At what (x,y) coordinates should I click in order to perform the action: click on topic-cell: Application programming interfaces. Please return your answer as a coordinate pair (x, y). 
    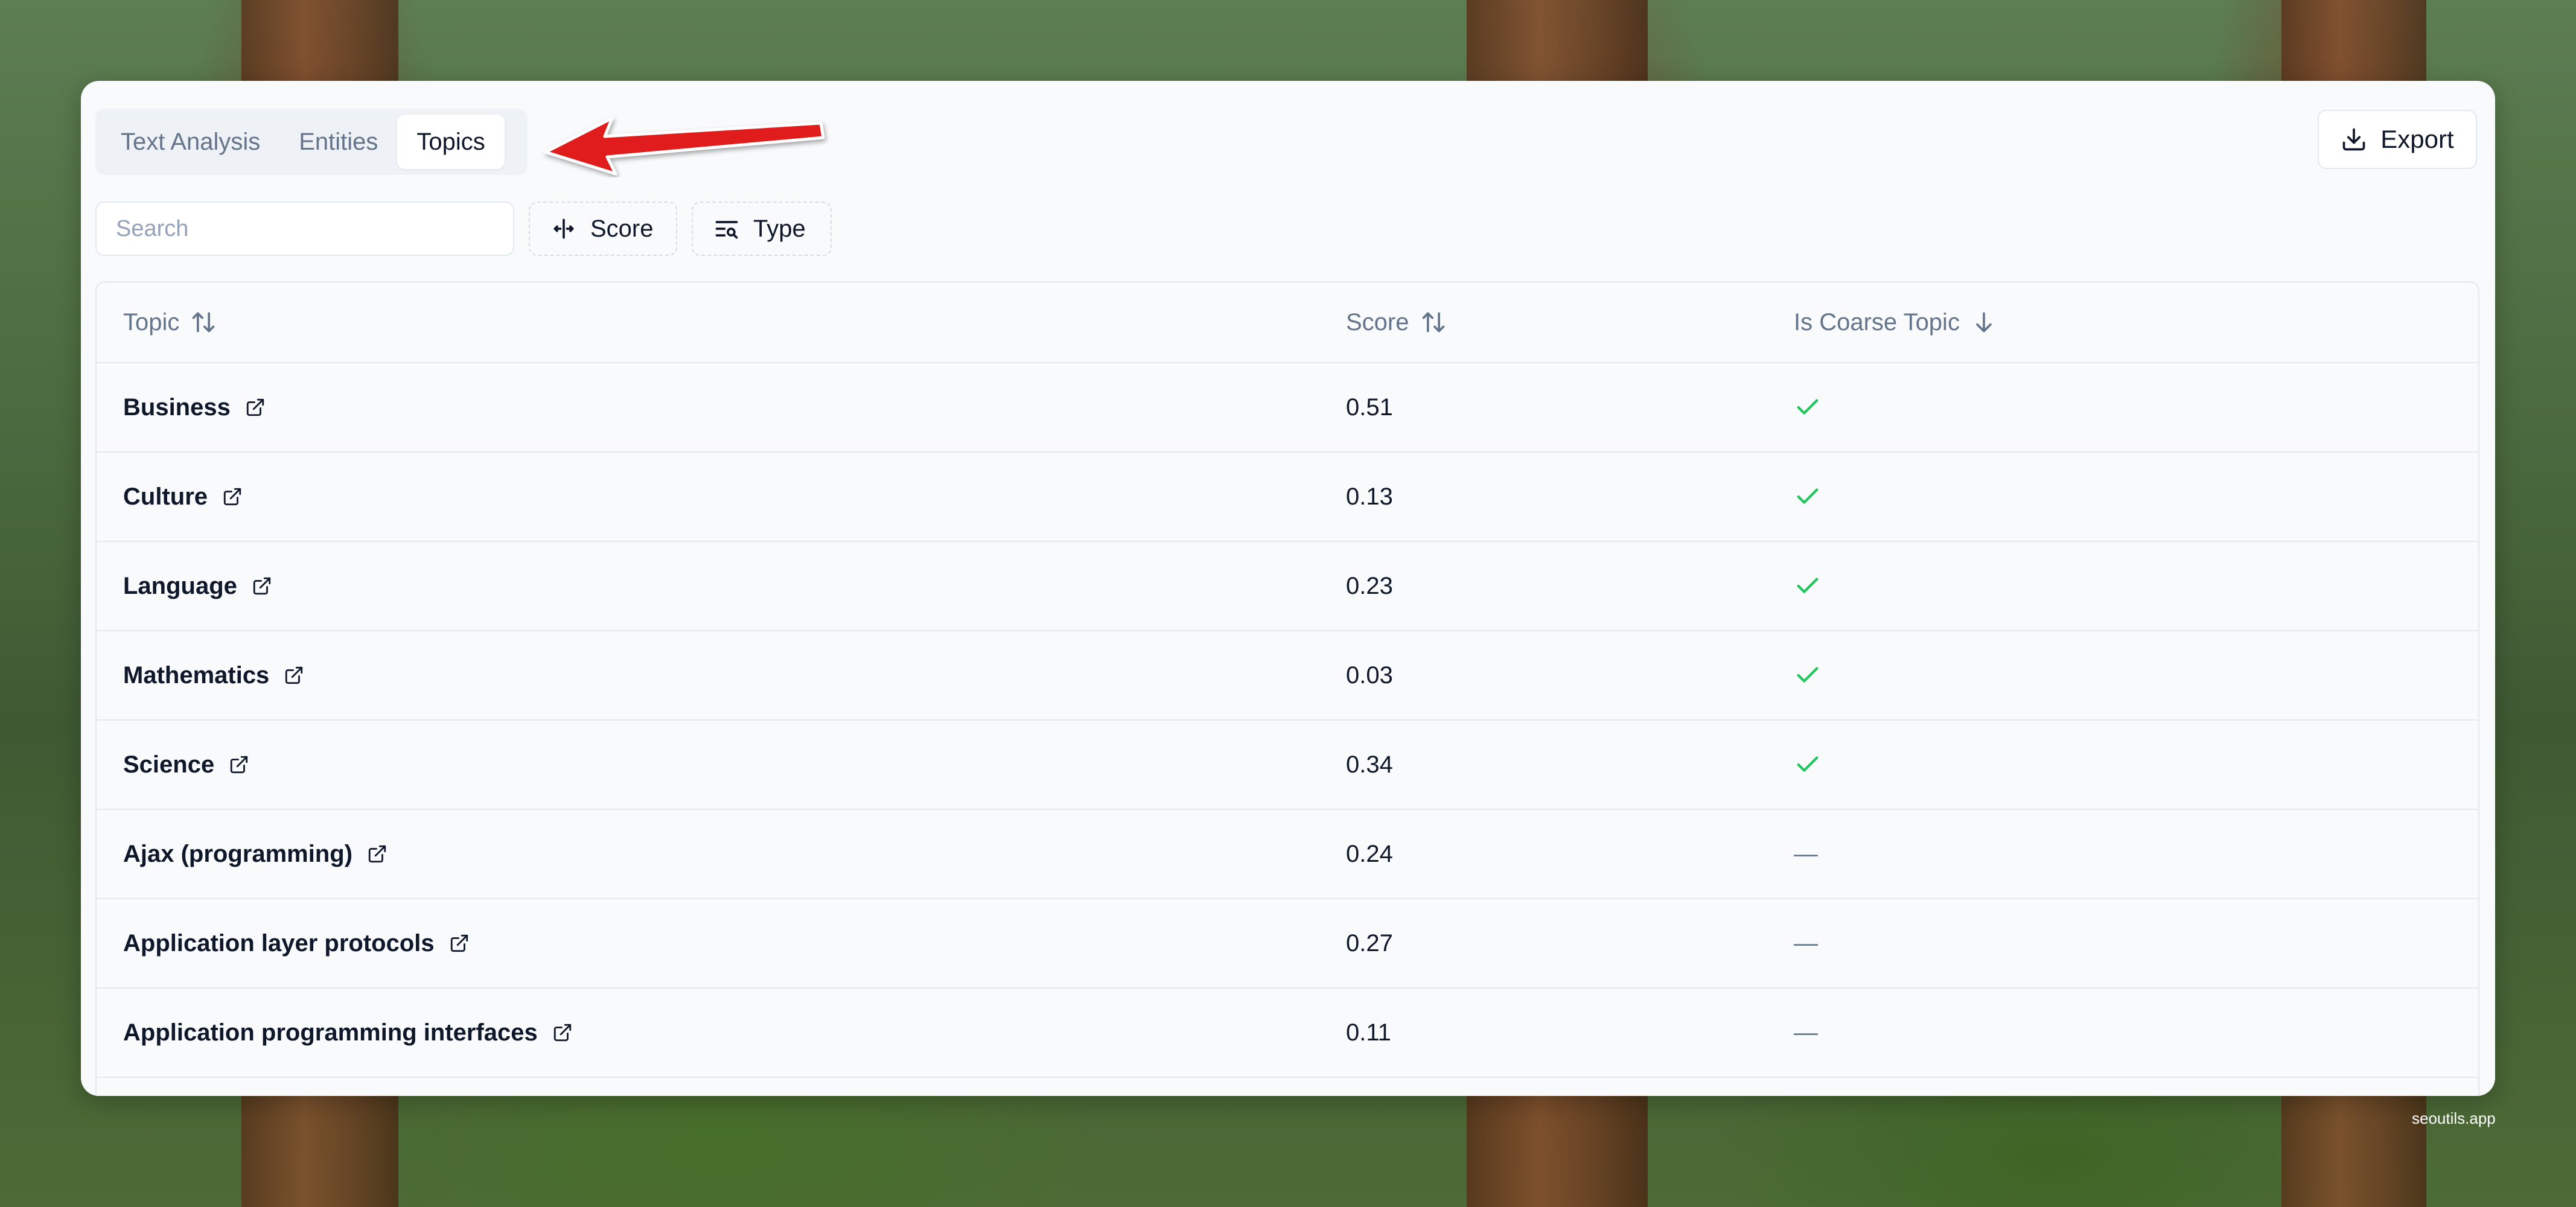
    Looking at the image, I should click on (348, 1033).